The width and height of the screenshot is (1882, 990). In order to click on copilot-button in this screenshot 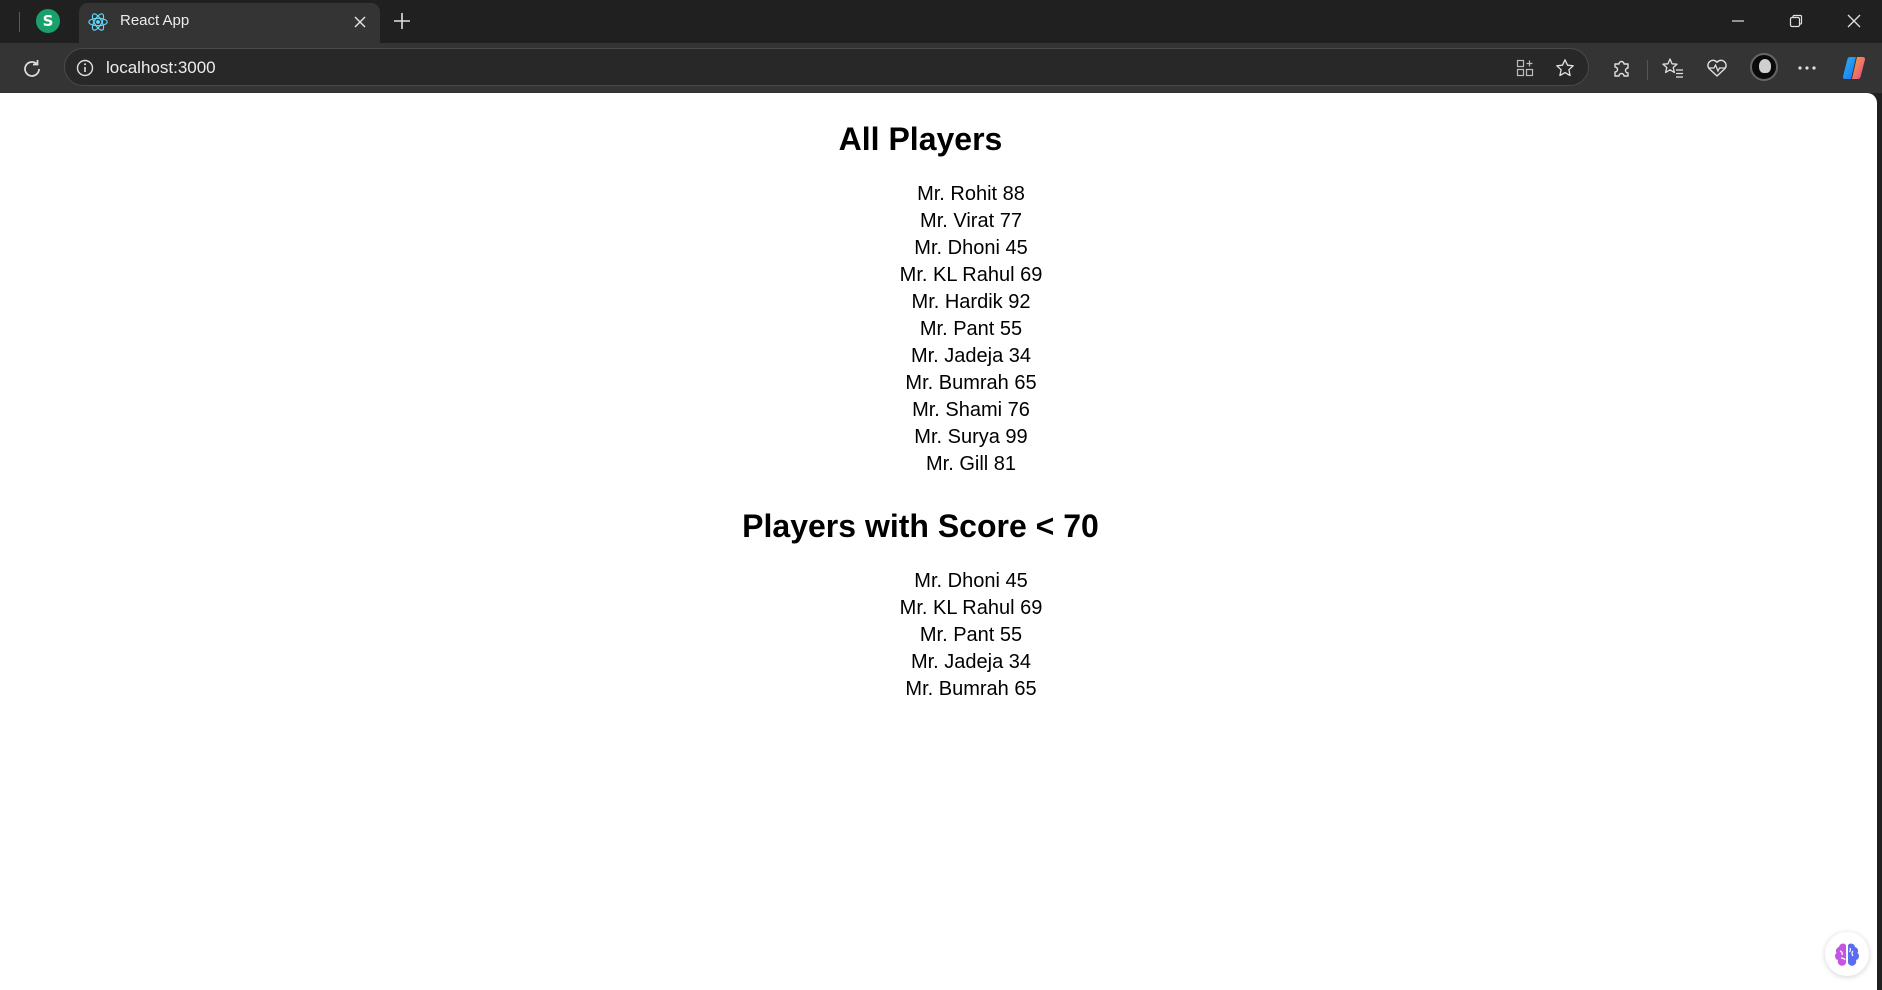, I will do `click(1854, 68)`.